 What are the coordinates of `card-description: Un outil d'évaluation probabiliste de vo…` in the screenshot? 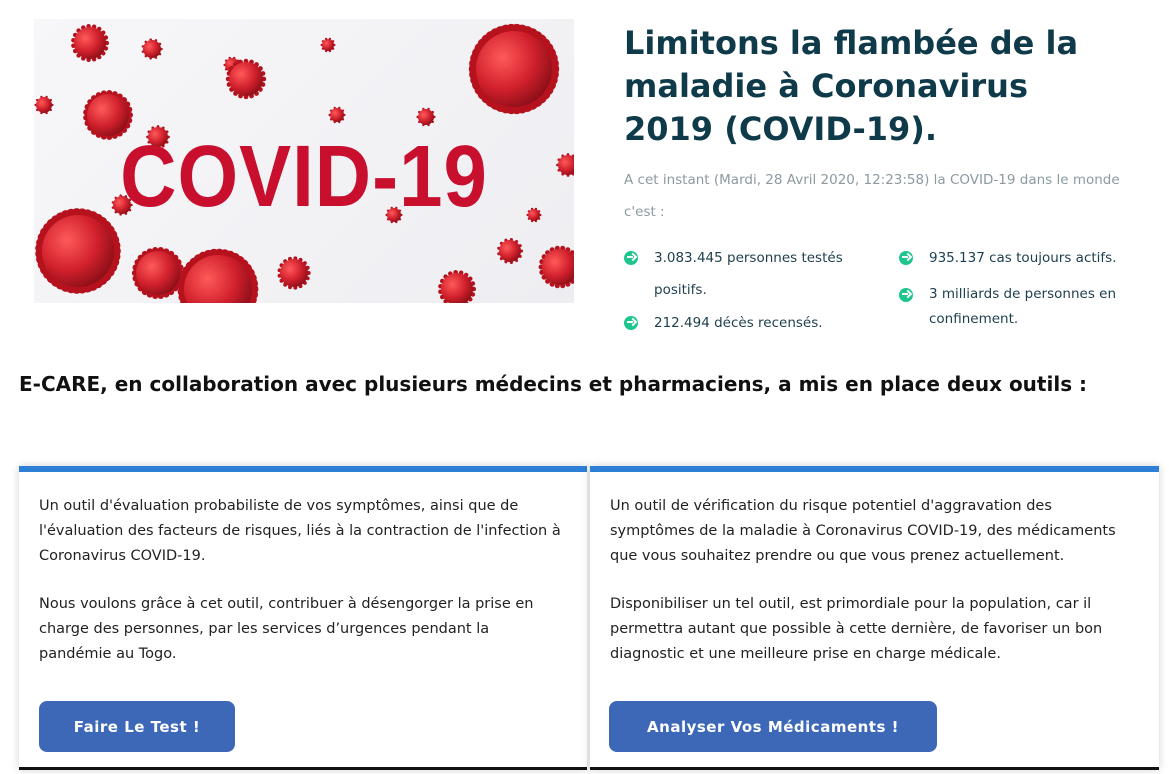 It's located at (300, 531).